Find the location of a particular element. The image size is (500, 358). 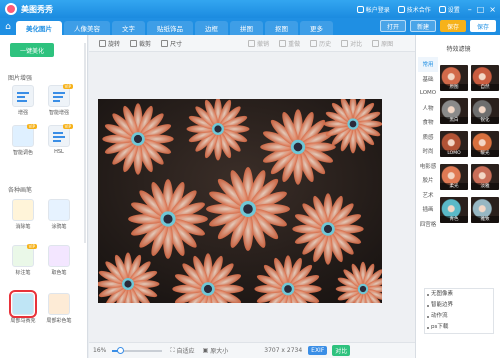

filter-category: 人物 is located at coordinates (428, 108).